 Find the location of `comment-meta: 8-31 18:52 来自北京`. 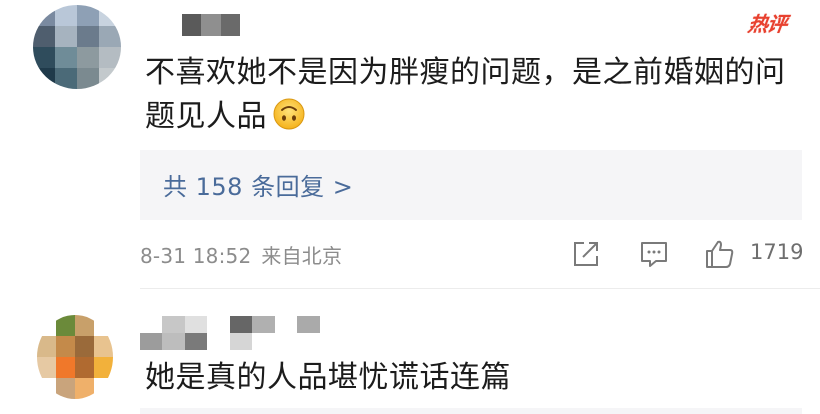

comment-meta: 8-31 18:52 来自北京 is located at coordinates (241, 254).